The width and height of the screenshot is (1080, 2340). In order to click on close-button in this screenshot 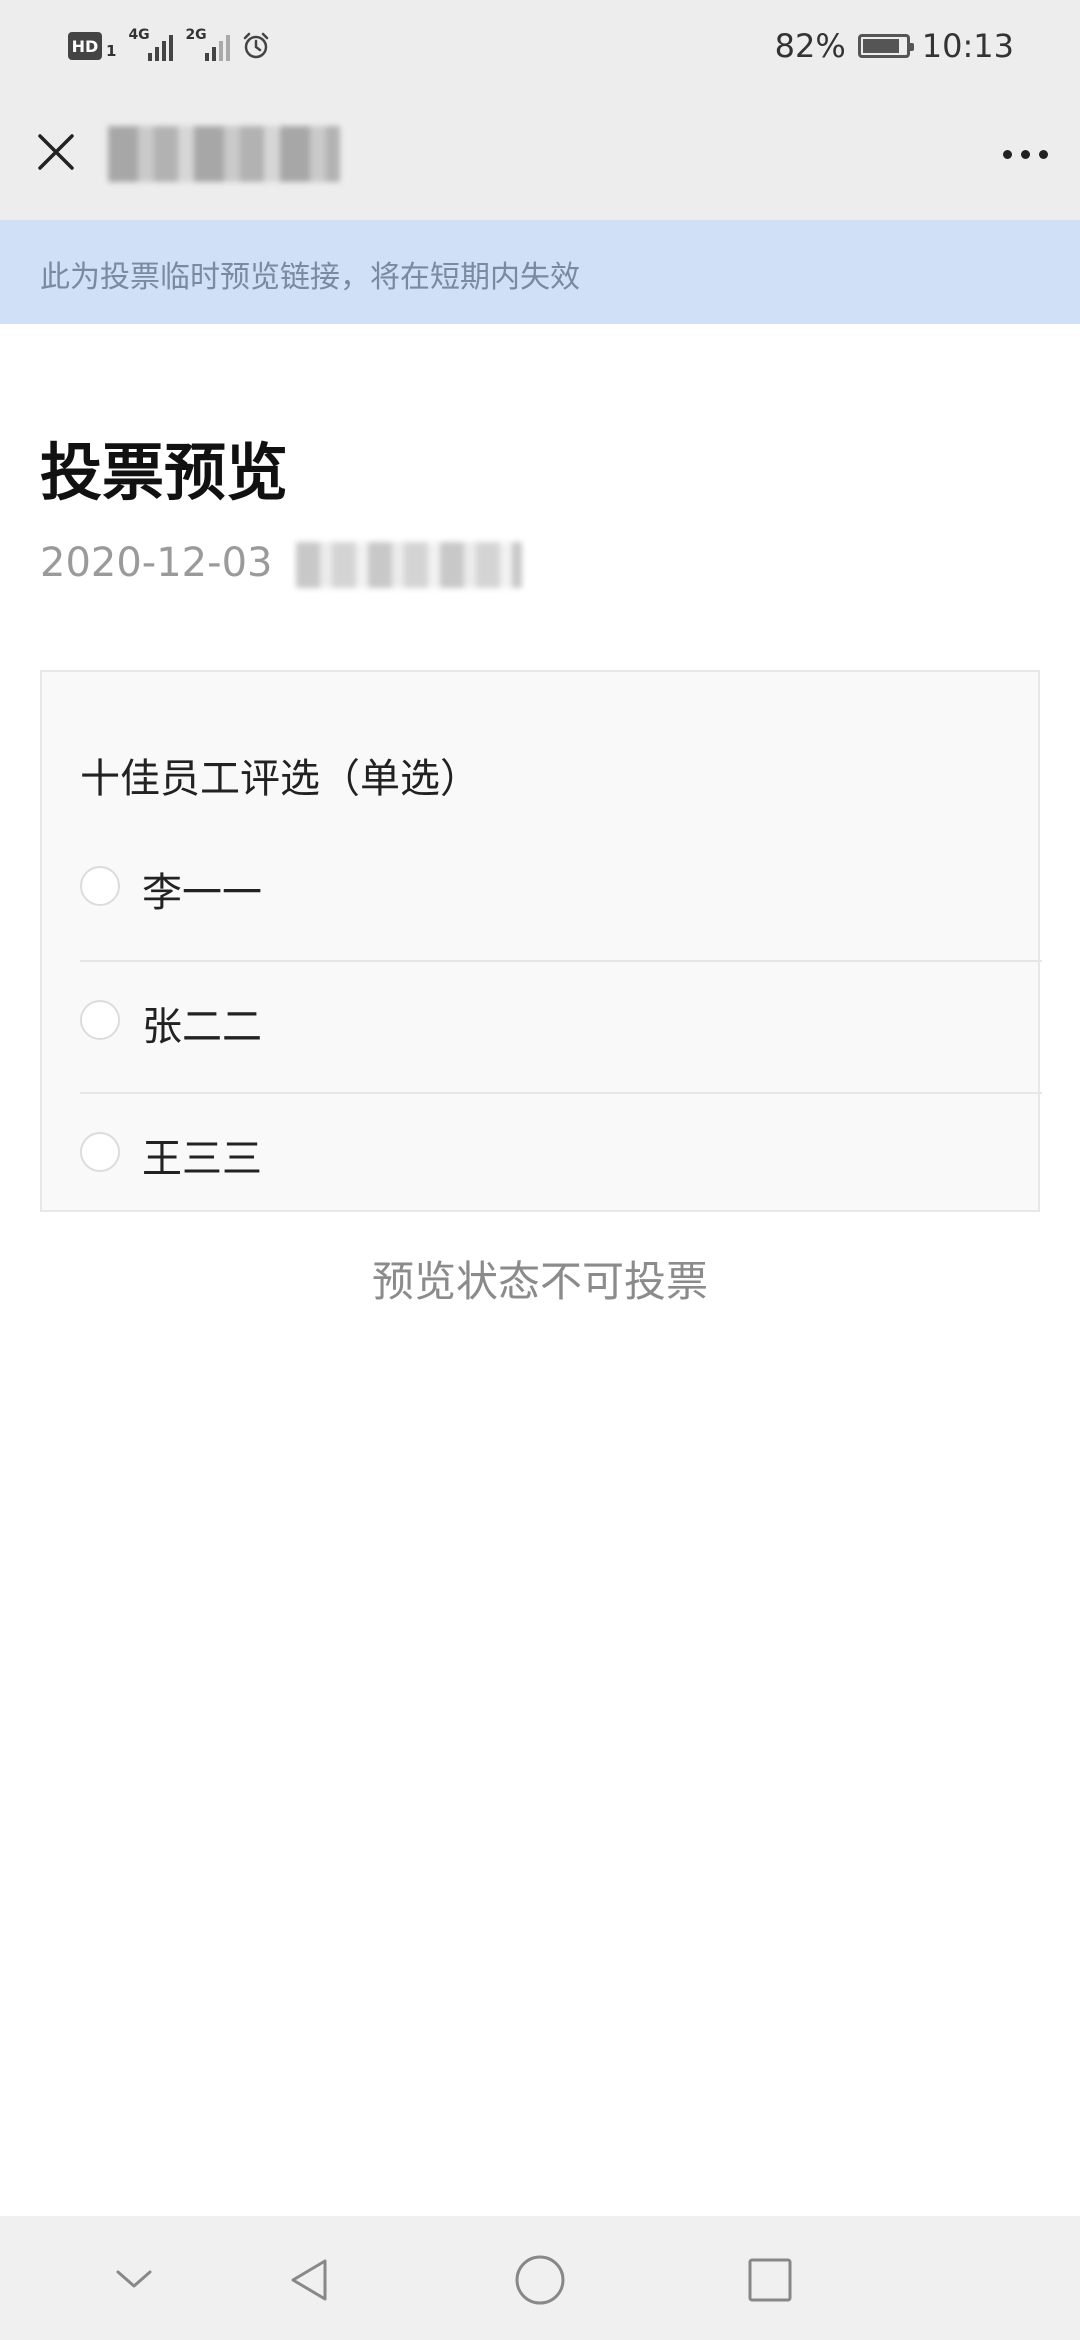, I will do `click(56, 152)`.